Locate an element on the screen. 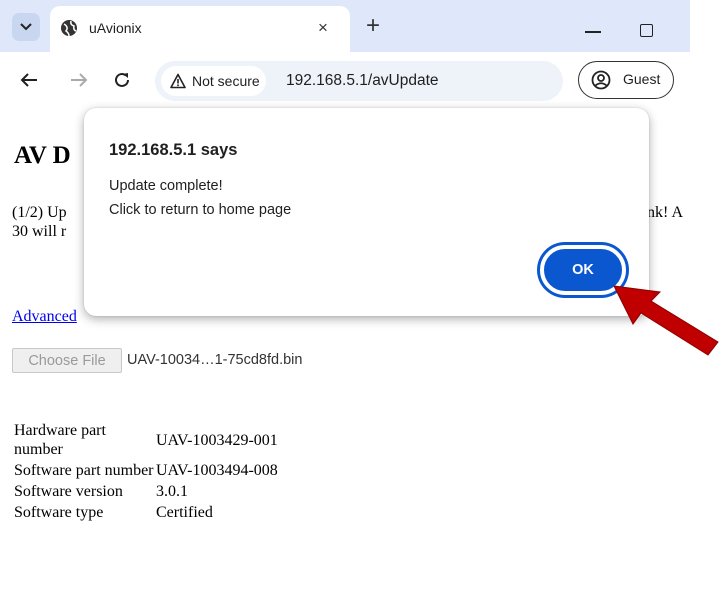 This screenshot has height=595, width=723. address-bar: Not secure 192.168.5.1/avUpdate is located at coordinates (359, 81).